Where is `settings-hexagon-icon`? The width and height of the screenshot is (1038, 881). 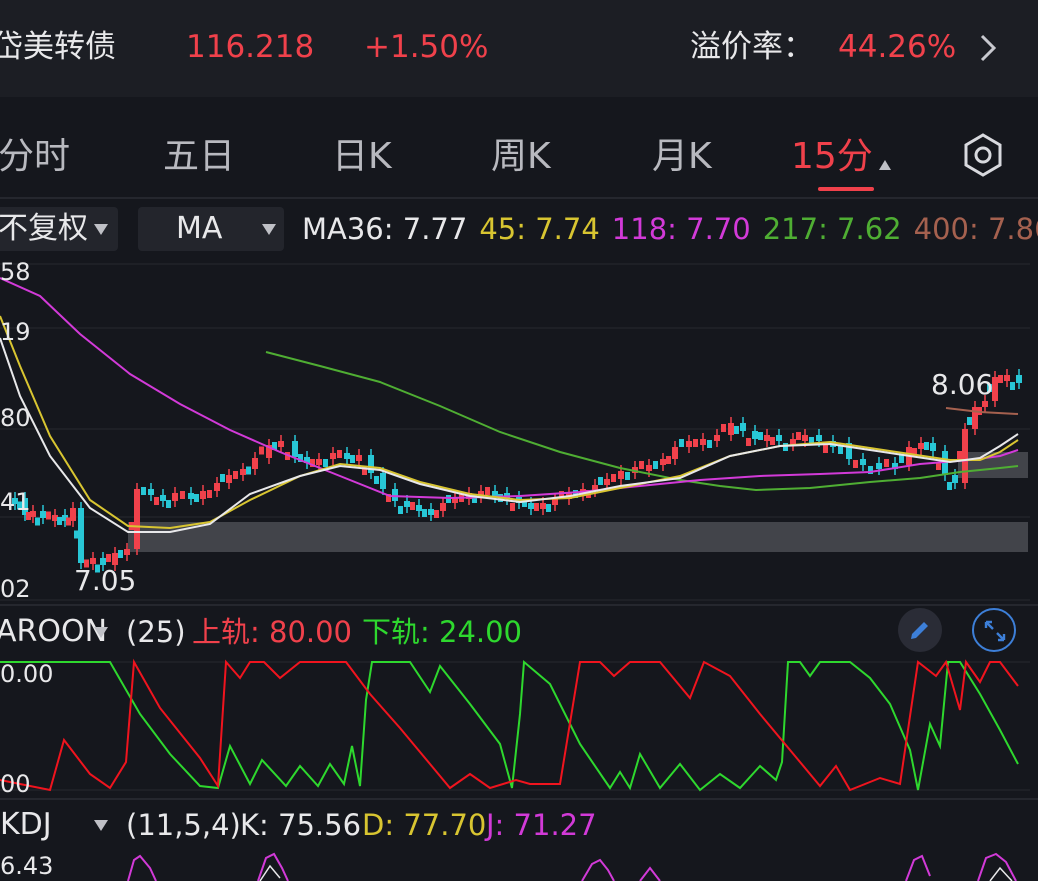
settings-hexagon-icon is located at coordinates (983, 155).